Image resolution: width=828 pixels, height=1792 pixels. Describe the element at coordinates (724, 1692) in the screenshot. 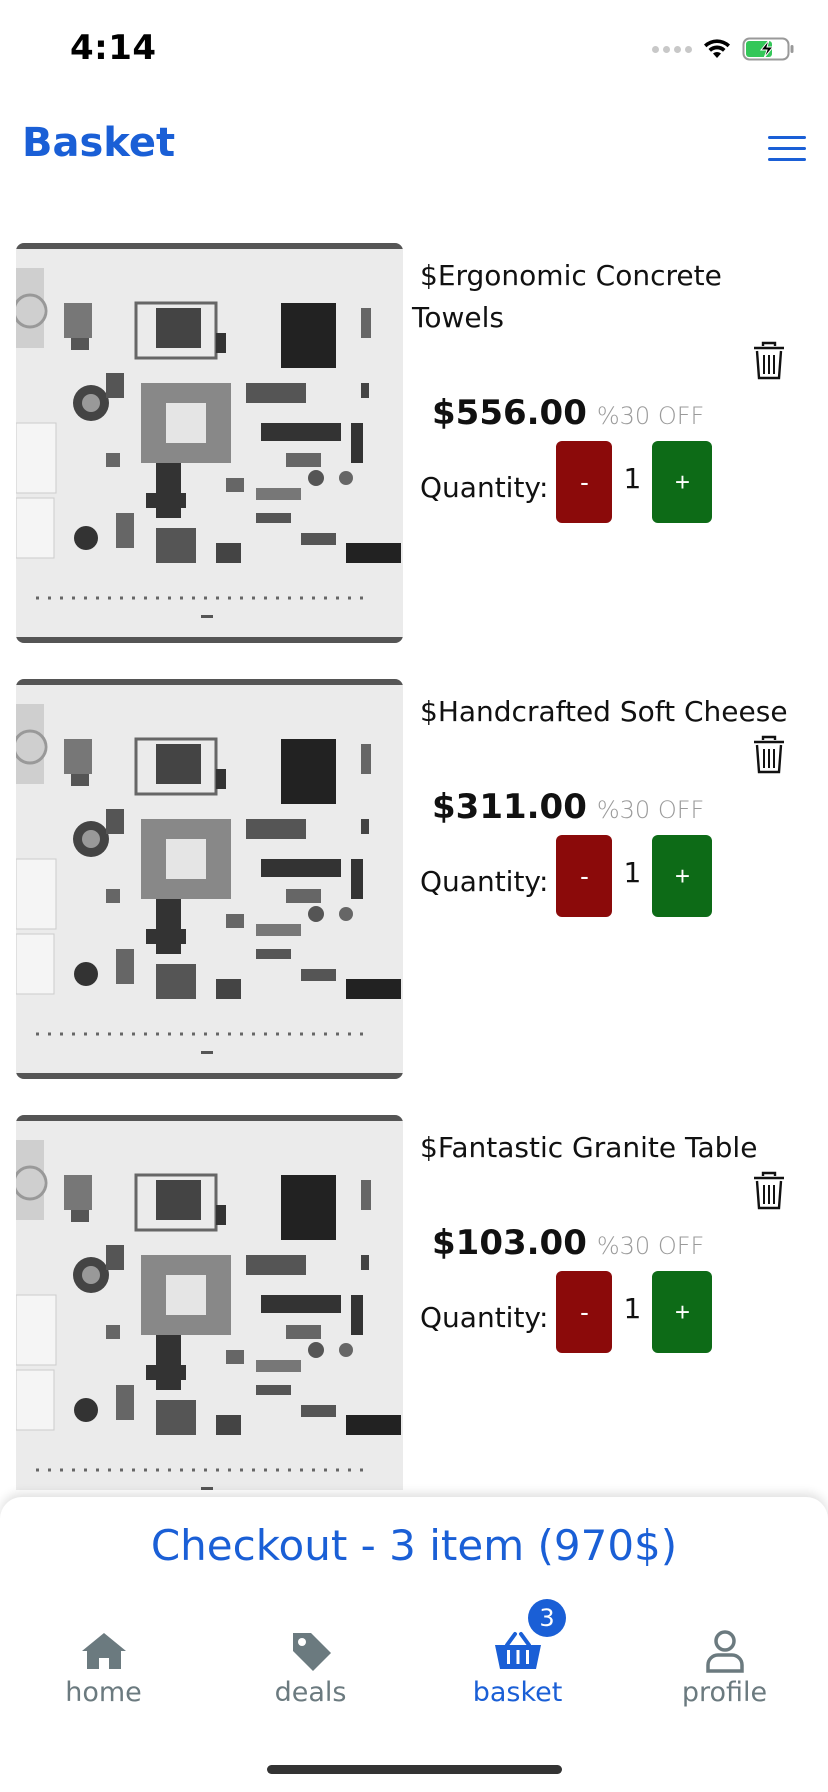

I see `tab-label: profile` at that location.